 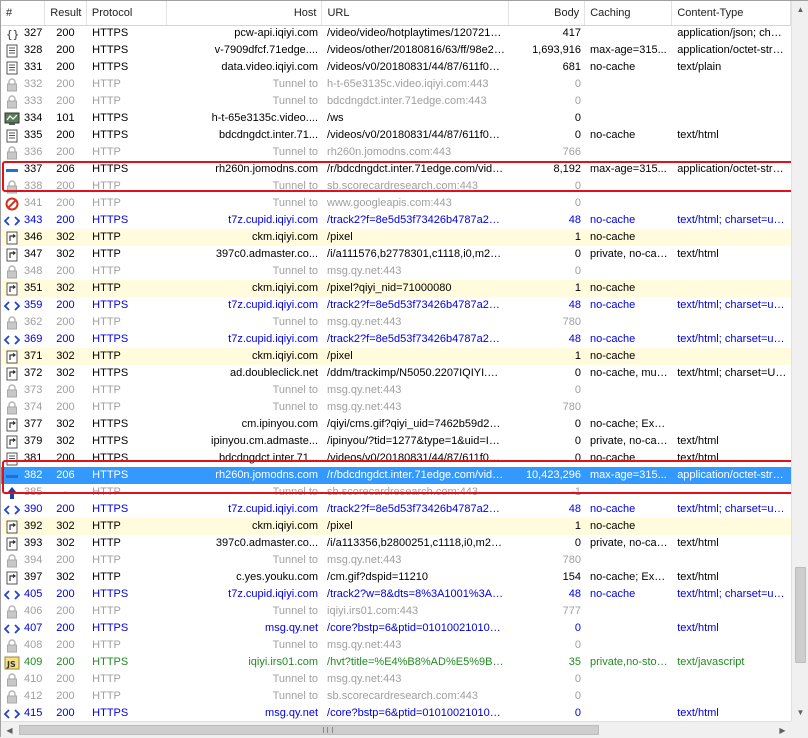 What do you see at coordinates (800, 615) in the screenshot?
I see `vertical-scroll-thumb` at bounding box center [800, 615].